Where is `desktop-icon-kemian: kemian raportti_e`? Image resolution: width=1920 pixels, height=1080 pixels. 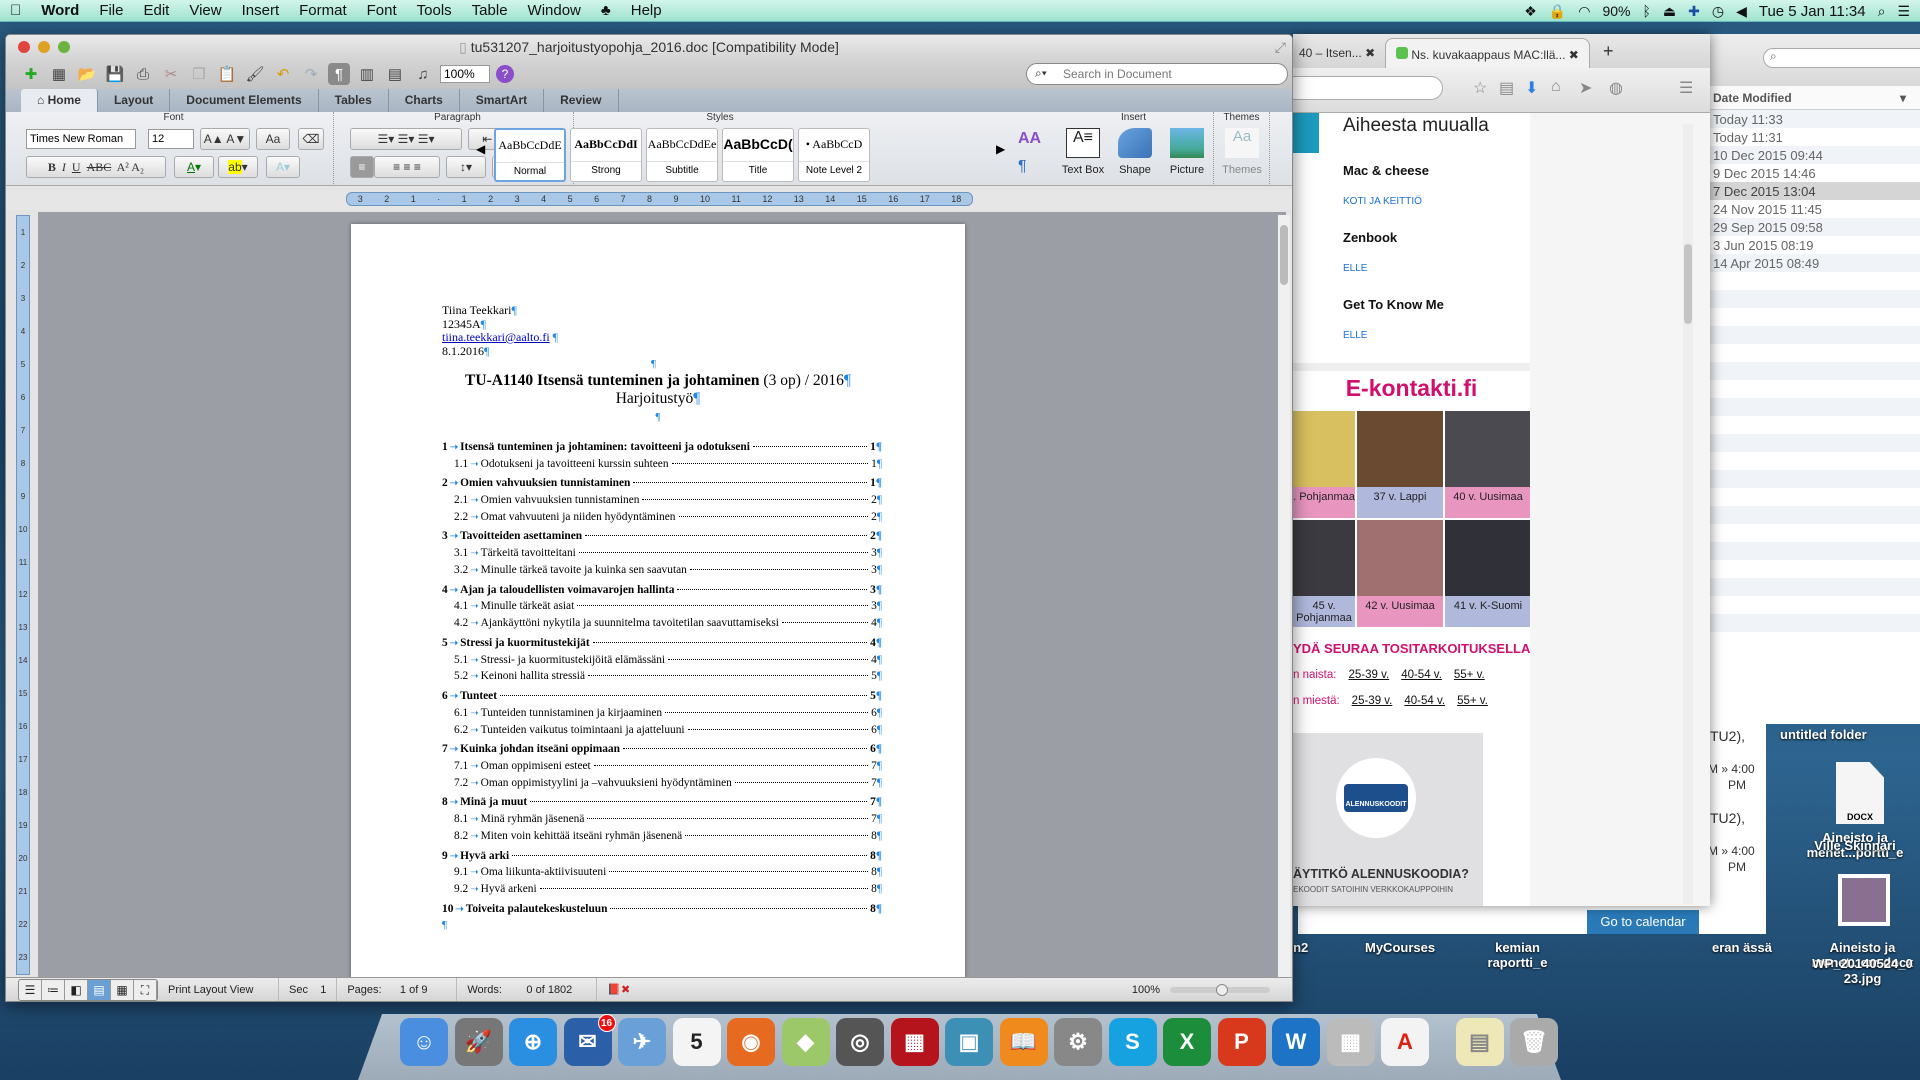
desktop-icon-kemian: kemian raportti_e is located at coordinates (1517, 955).